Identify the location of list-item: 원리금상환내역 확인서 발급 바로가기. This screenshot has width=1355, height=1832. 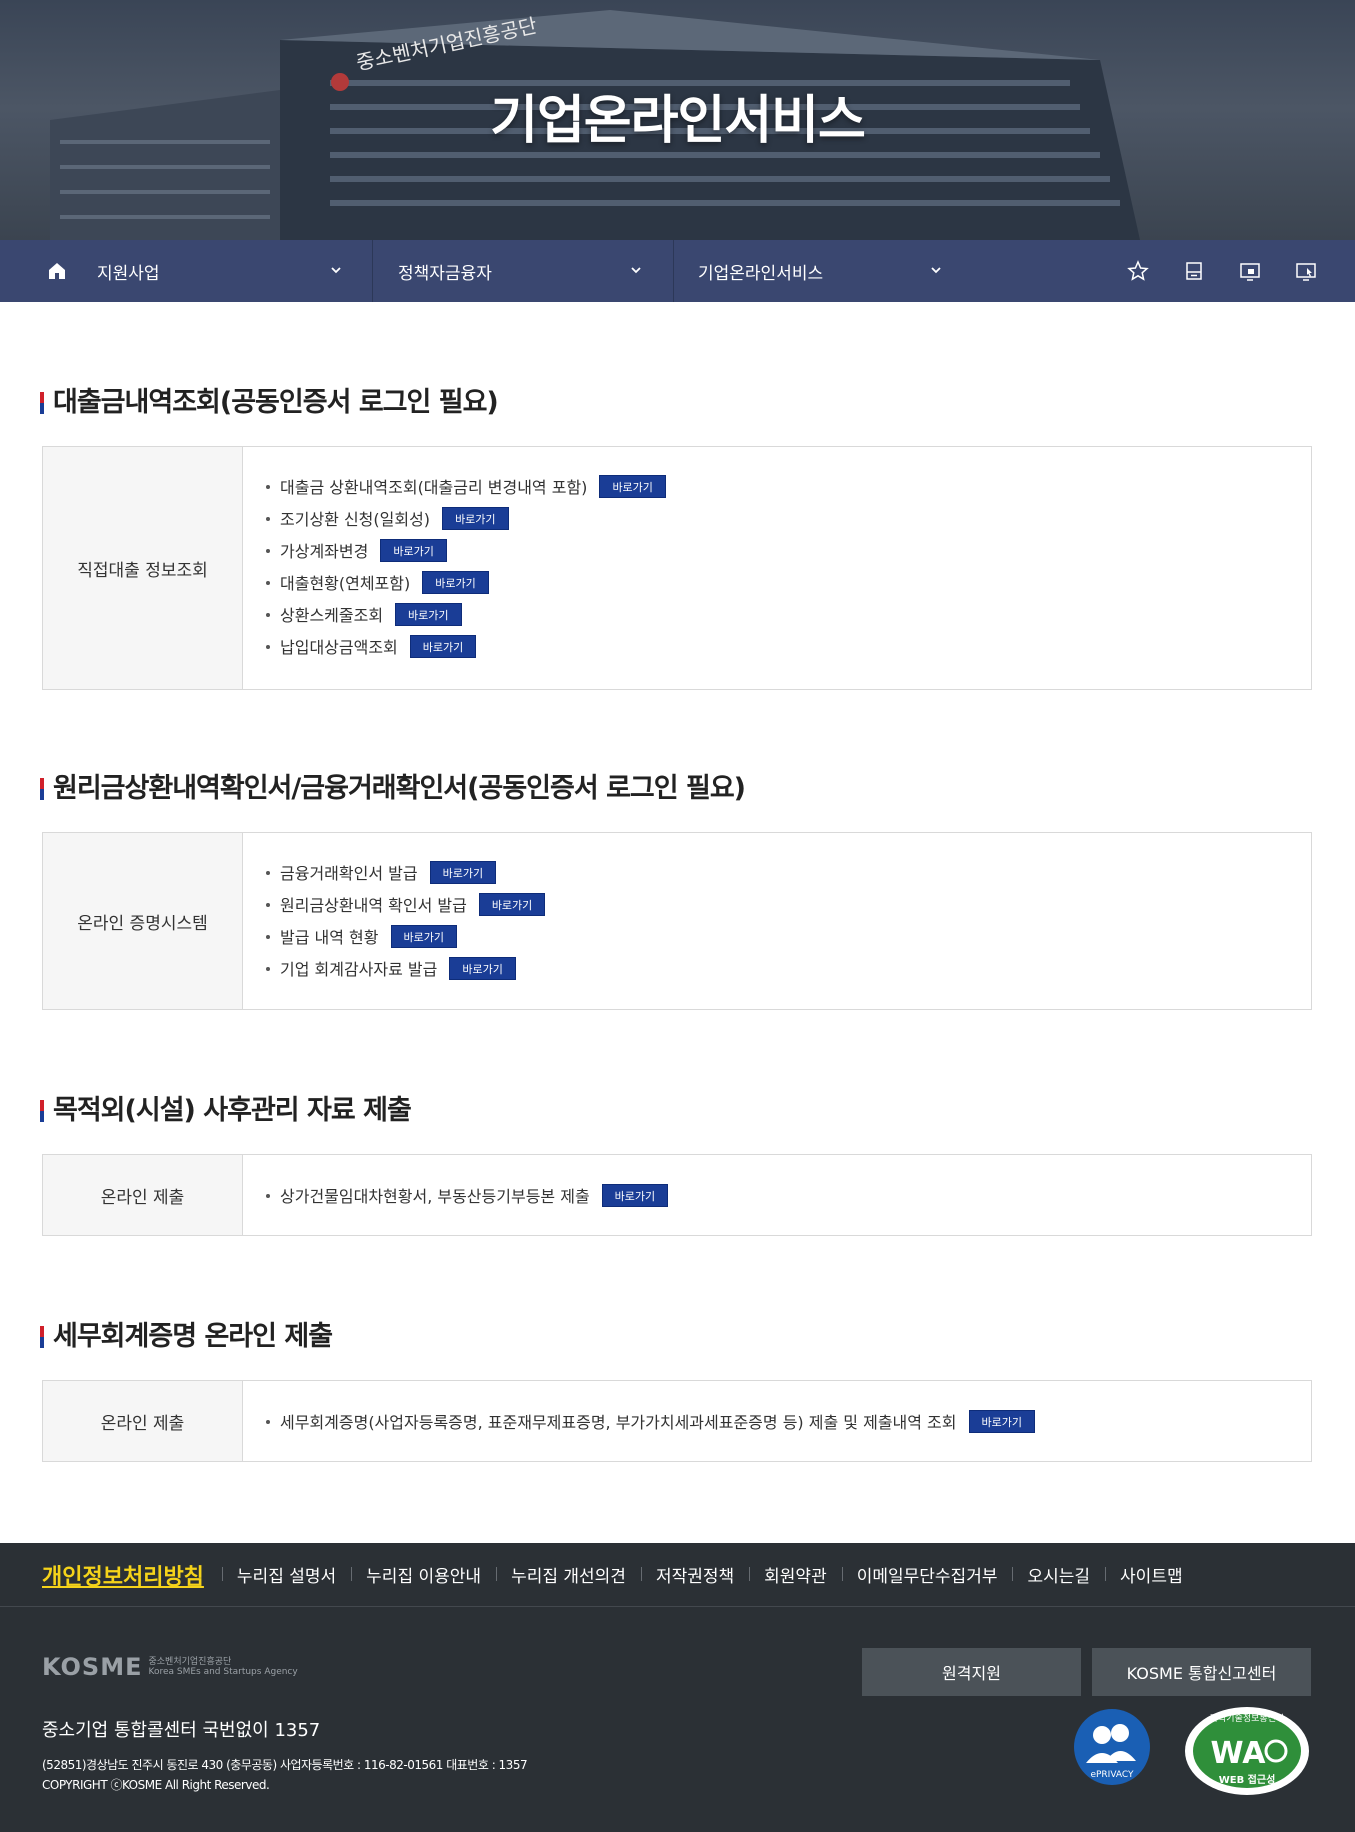
(406, 904).